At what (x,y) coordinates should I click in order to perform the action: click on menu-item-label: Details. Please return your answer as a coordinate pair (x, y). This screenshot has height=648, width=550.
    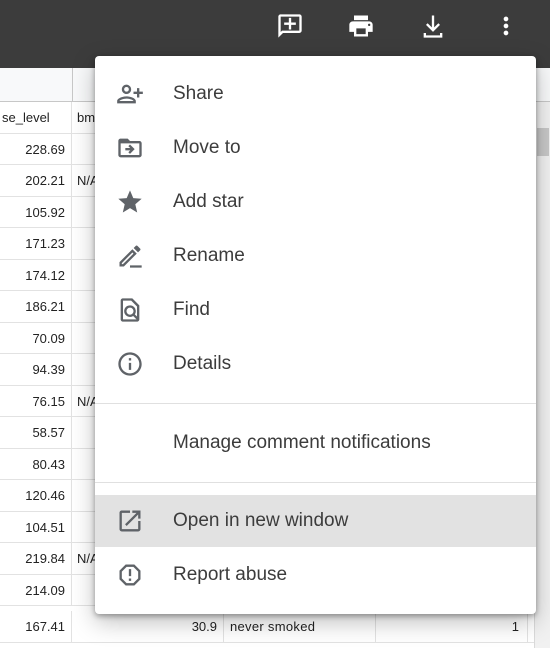
    Looking at the image, I should click on (202, 363).